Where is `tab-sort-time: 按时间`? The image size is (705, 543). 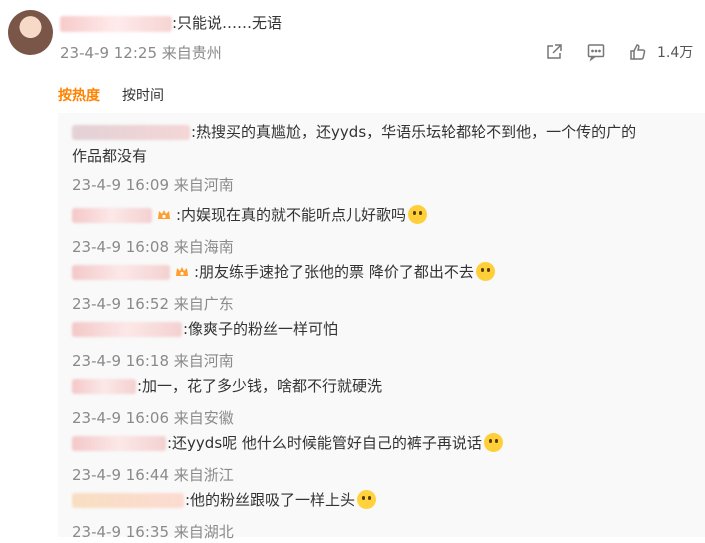 tab-sort-time: 按时间 is located at coordinates (143, 95).